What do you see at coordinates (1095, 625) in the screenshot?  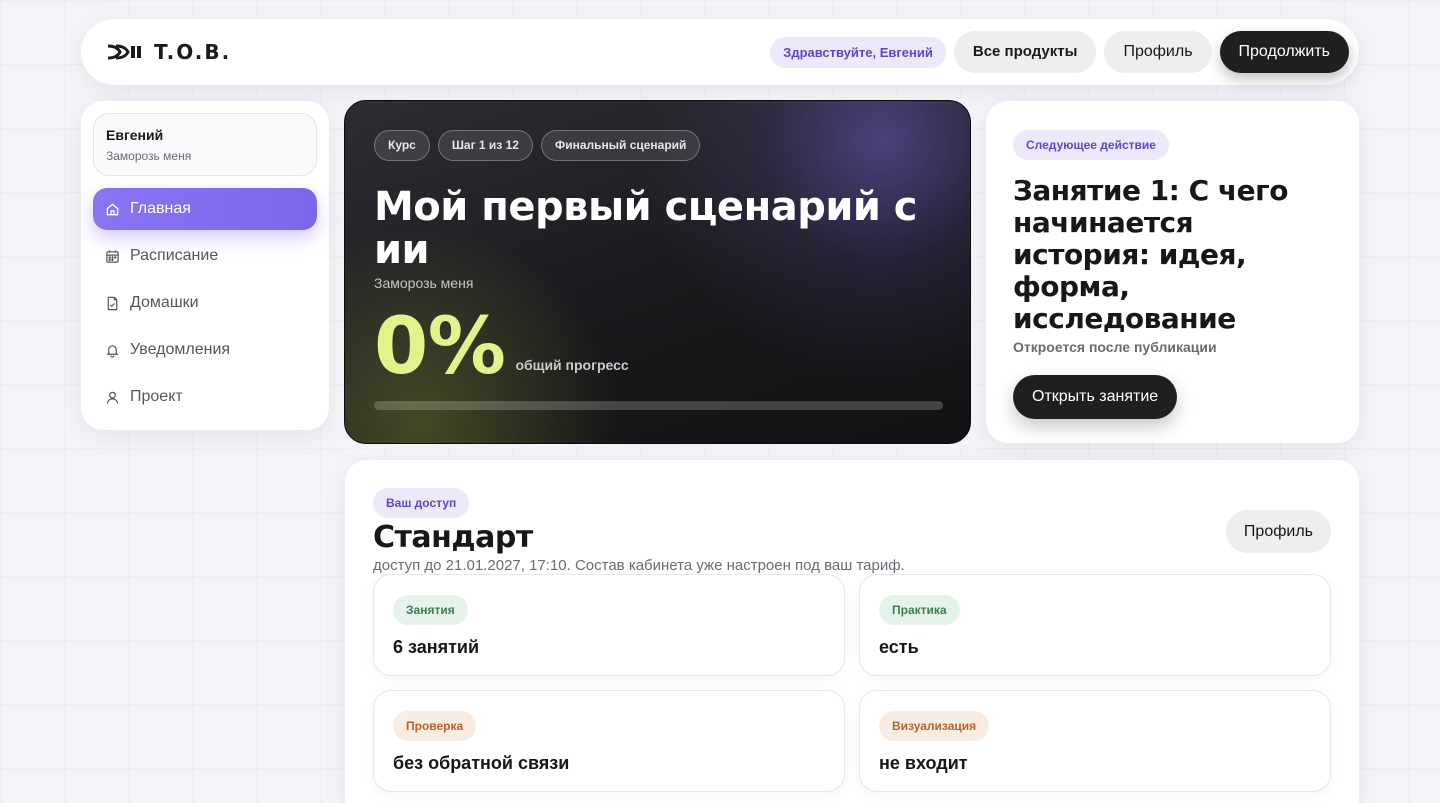 I see `feature-card-practice: Практика есть` at bounding box center [1095, 625].